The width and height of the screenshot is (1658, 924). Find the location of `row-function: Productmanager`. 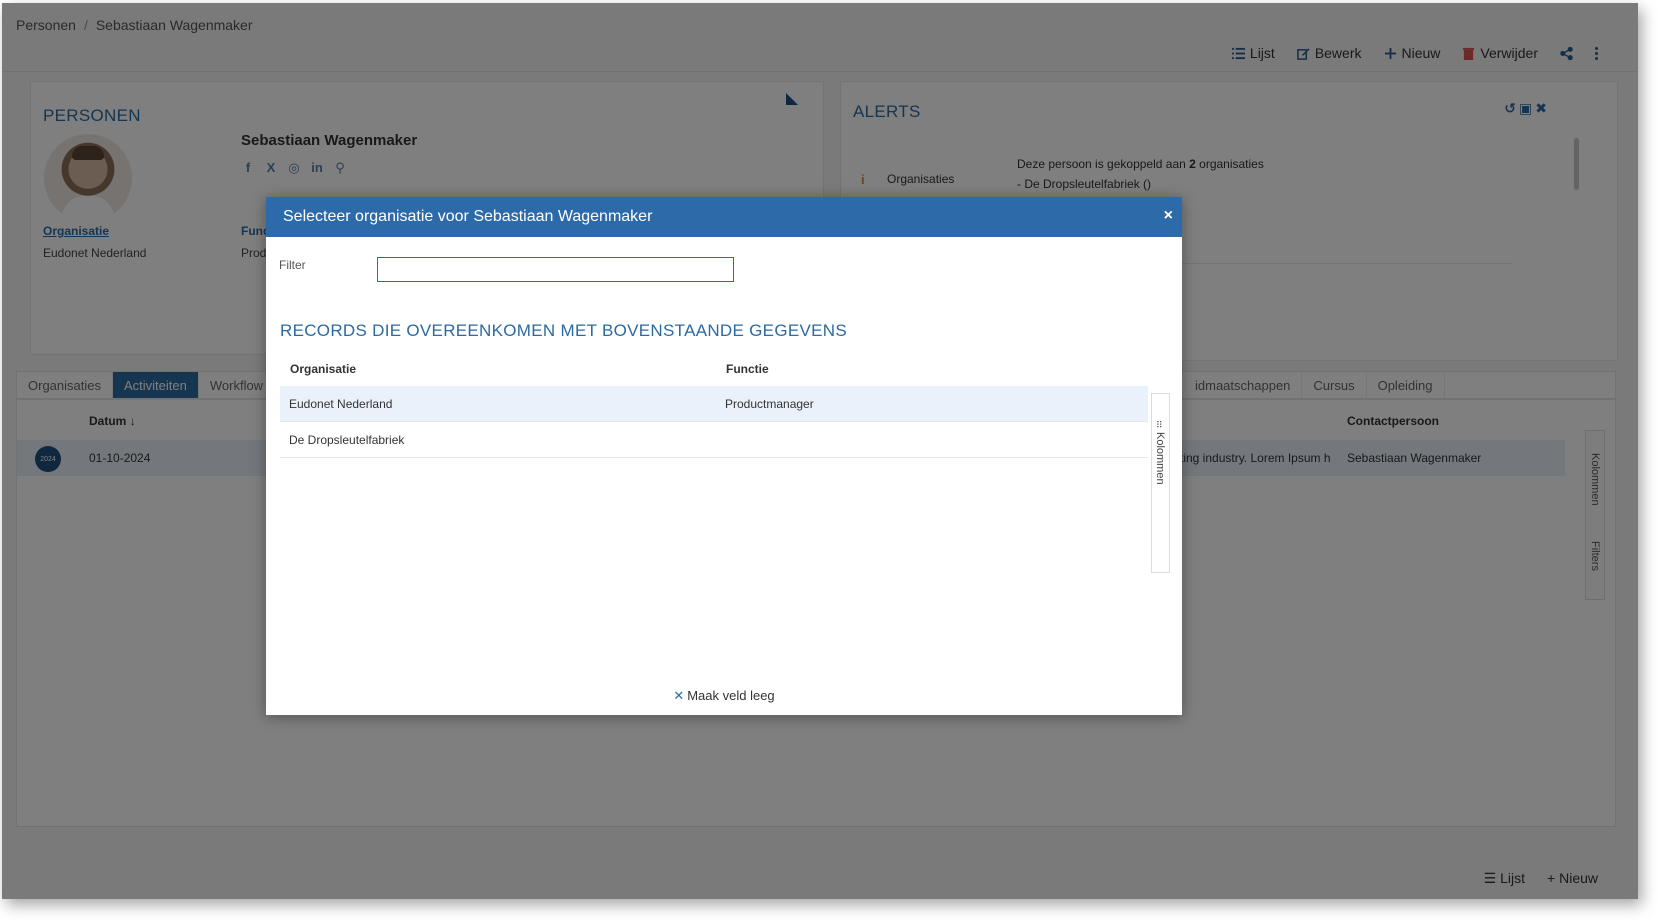

row-function: Productmanager is located at coordinates (769, 404).